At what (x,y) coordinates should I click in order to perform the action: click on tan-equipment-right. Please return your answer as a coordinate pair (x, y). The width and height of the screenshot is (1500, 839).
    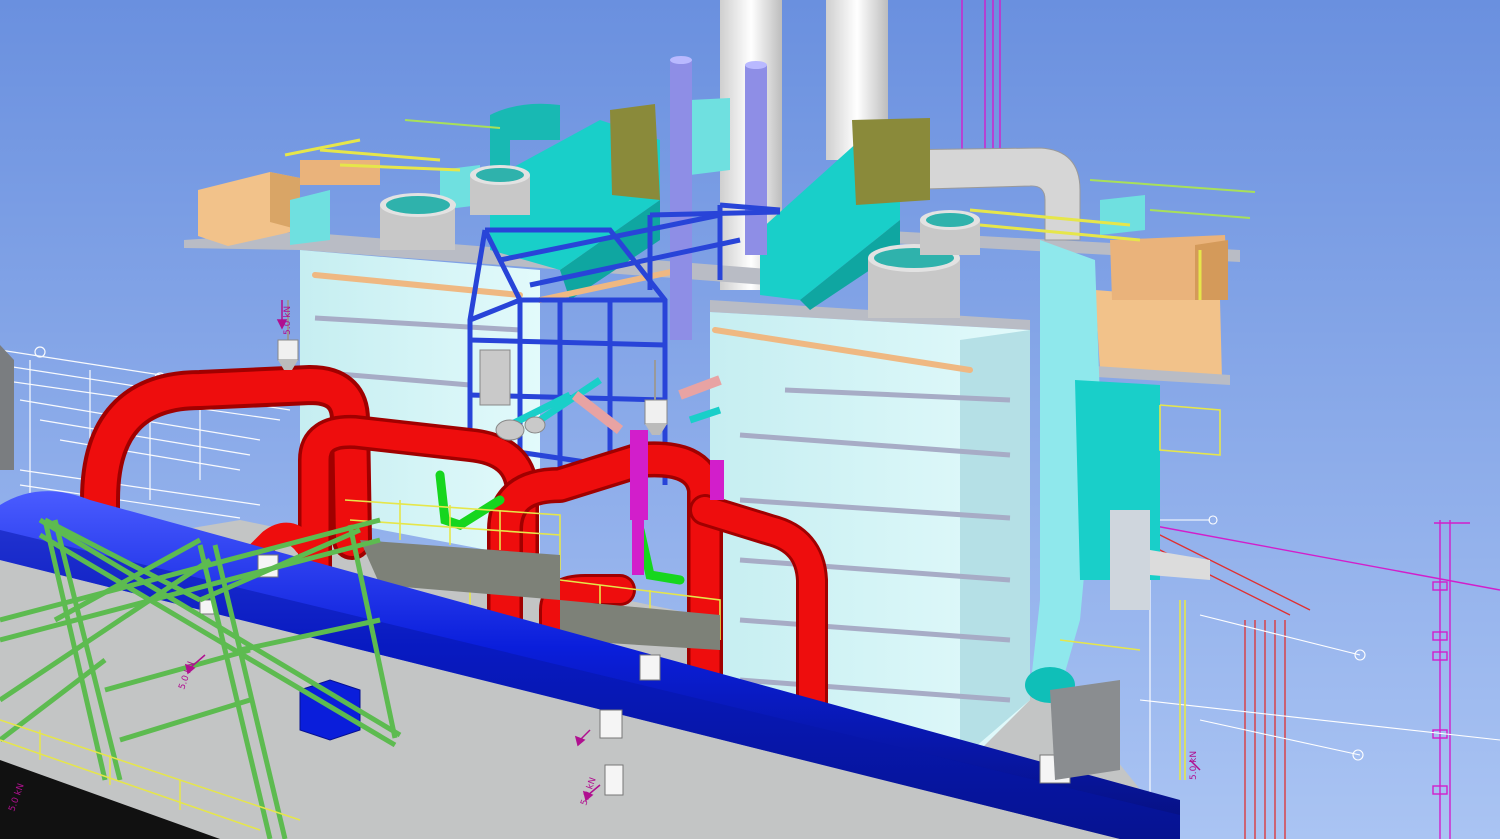
    Looking at the image, I should click on (1161, 307).